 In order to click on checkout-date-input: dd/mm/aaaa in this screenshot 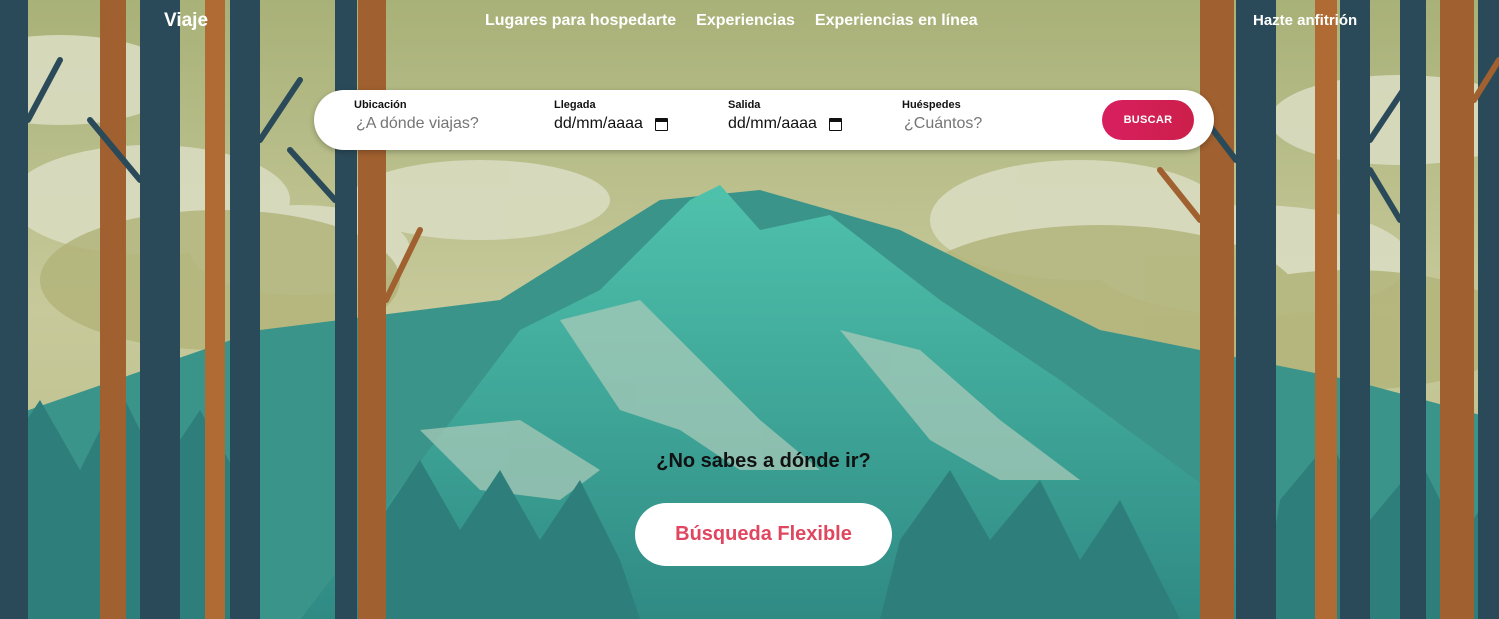, I will do `click(785, 124)`.